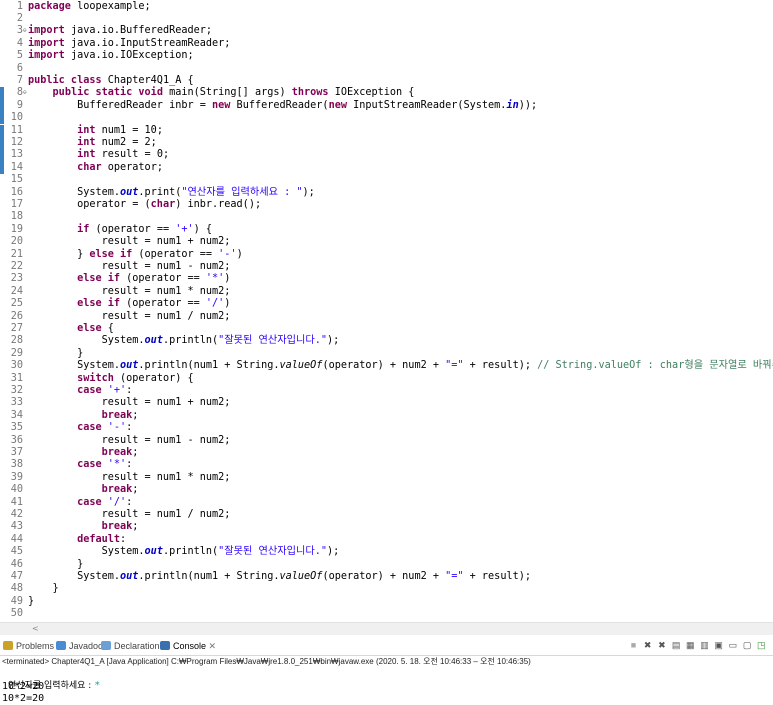 The width and height of the screenshot is (773, 705). I want to click on word-wrap-icon: ▥, so click(704, 645).